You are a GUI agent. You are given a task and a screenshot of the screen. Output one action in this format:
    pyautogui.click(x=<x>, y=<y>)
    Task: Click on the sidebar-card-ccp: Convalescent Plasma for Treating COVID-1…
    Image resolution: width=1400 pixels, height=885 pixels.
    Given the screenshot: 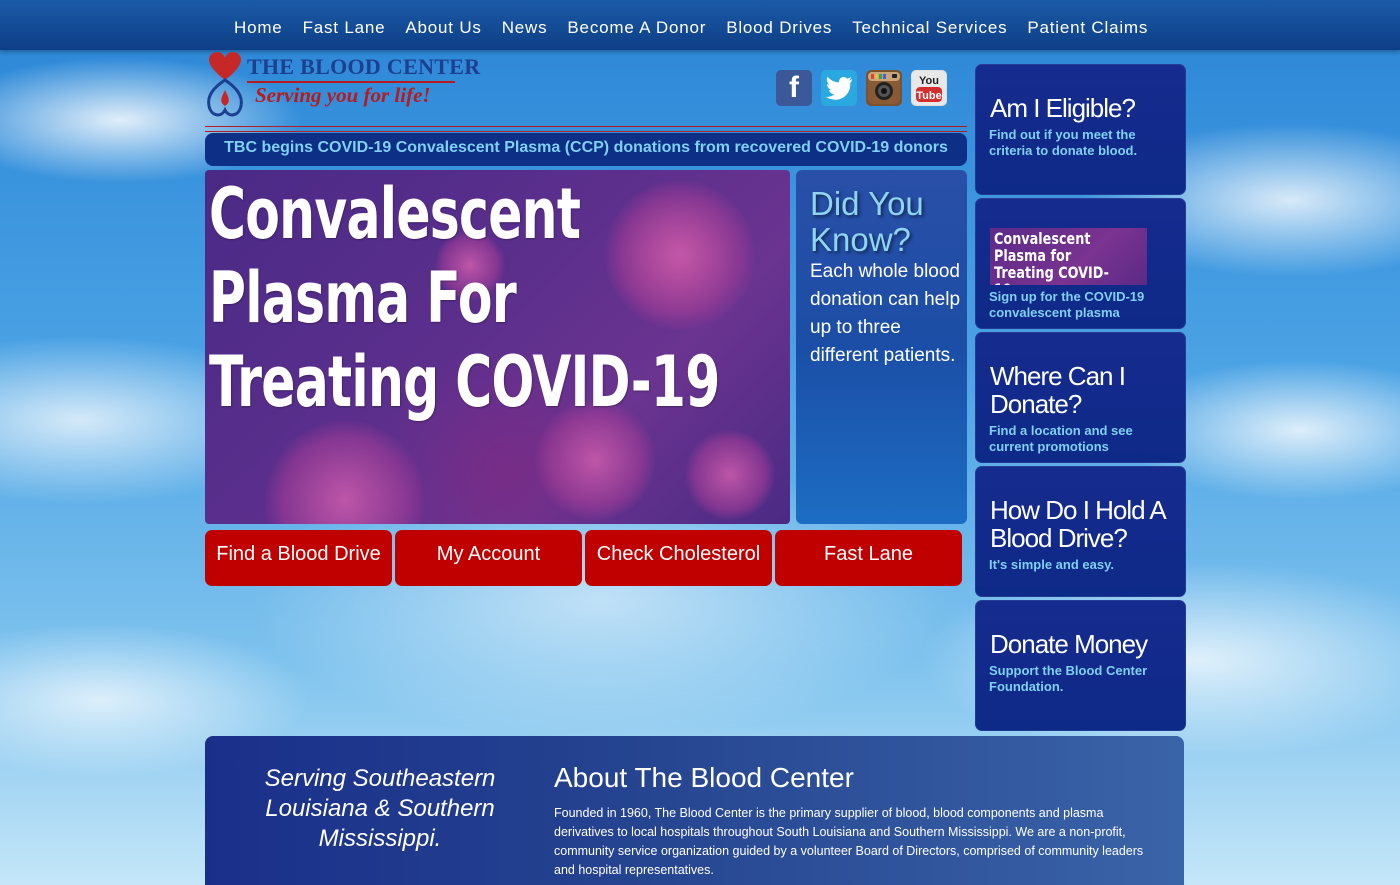 What is the action you would take?
    pyautogui.click(x=1080, y=263)
    